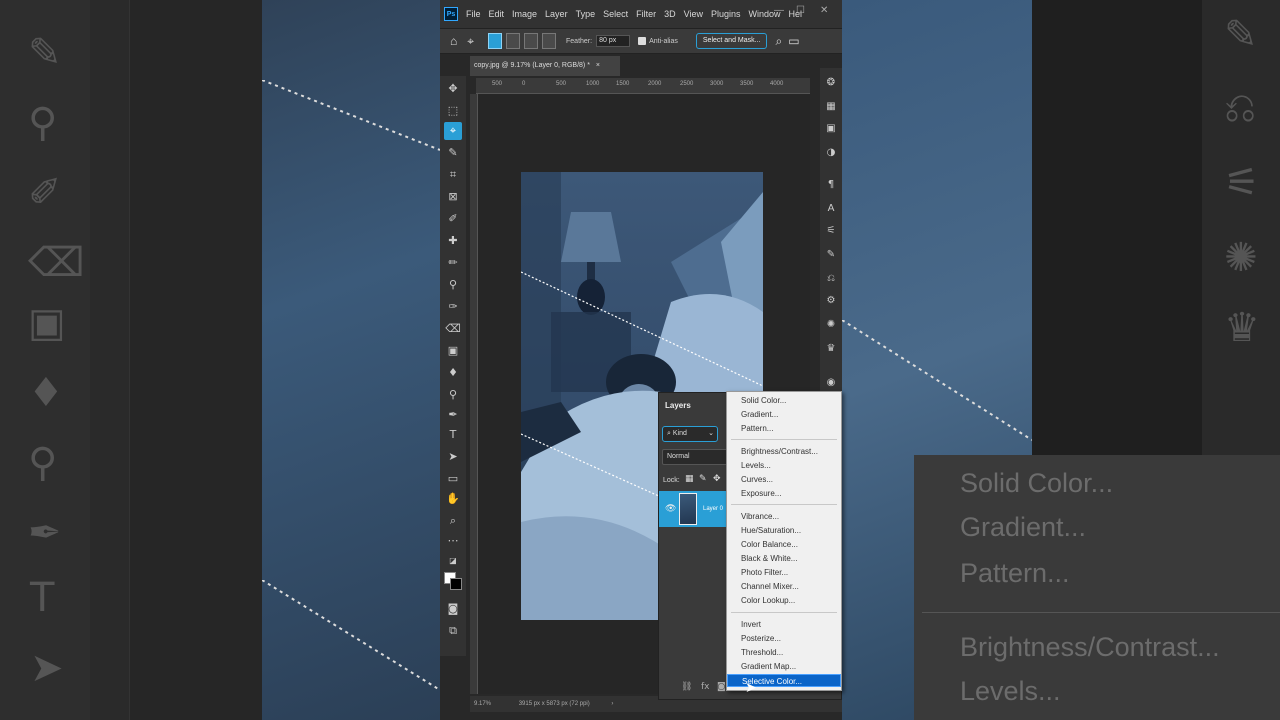 Image resolution: width=1280 pixels, height=720 pixels. What do you see at coordinates (831, 279) in the screenshot?
I see `clone-source-icon: ⎌` at bounding box center [831, 279].